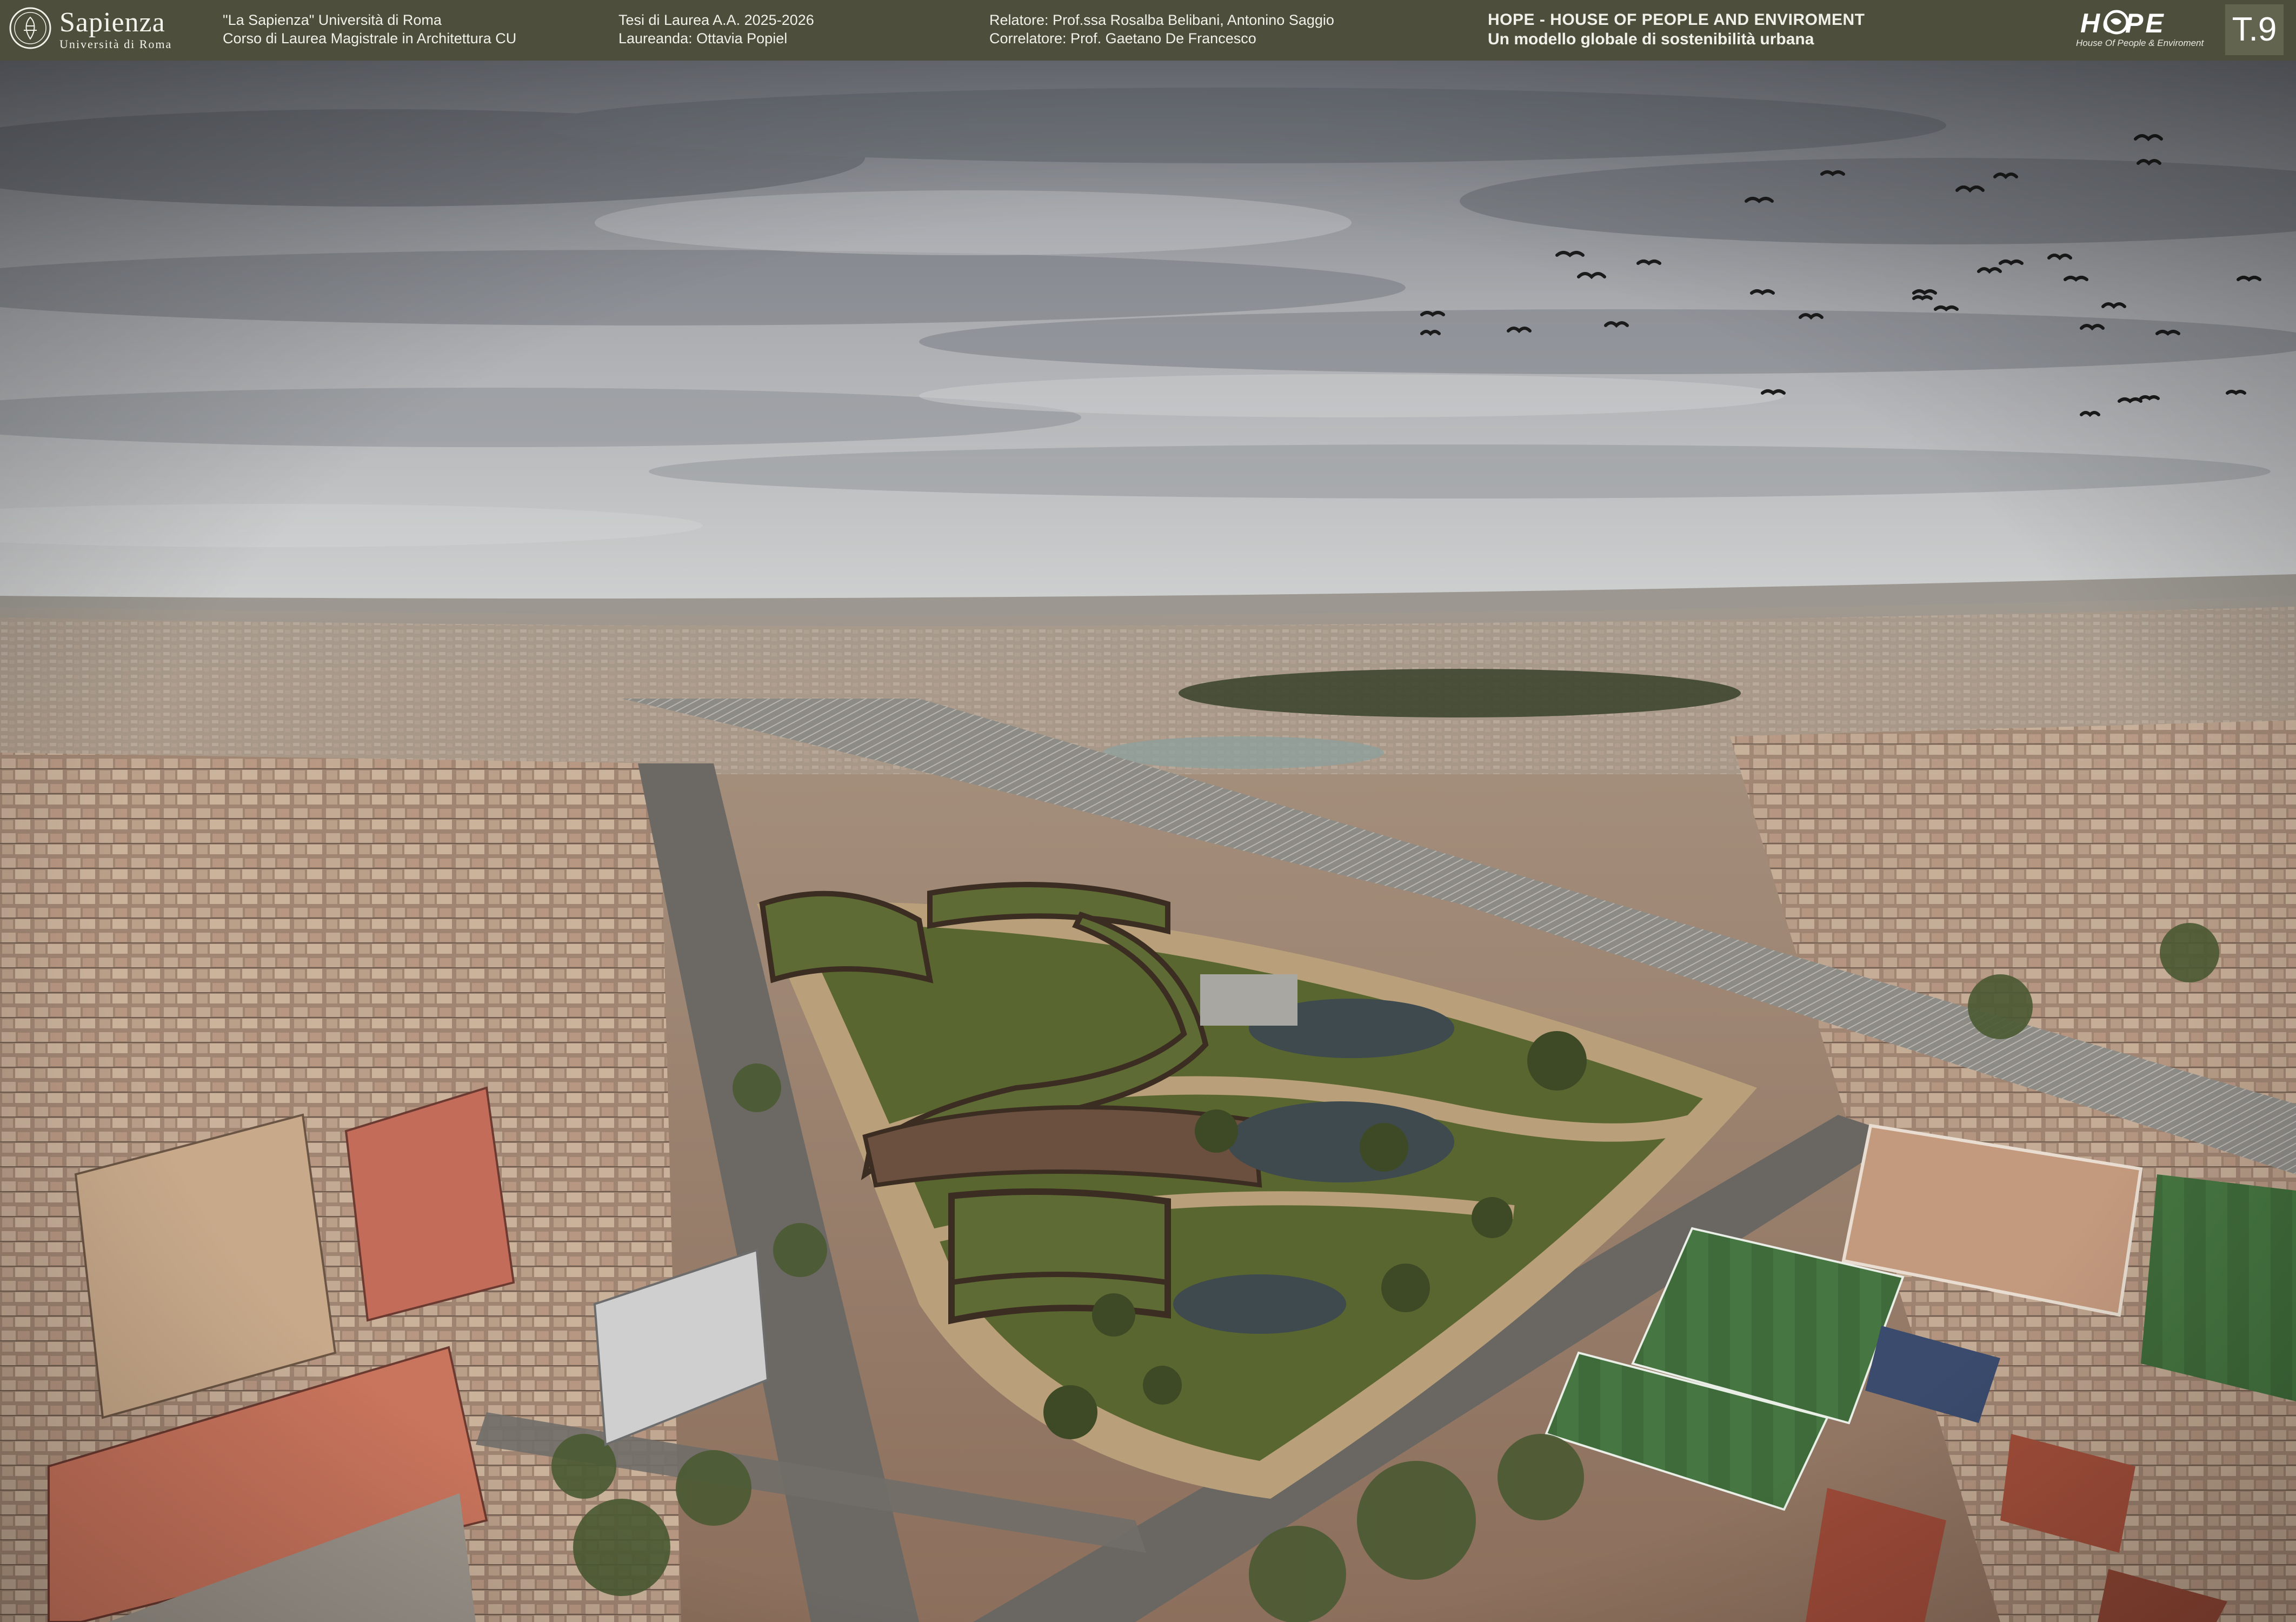 Image resolution: width=2296 pixels, height=1622 pixels. I want to click on sheet-number: T.9, so click(2254, 29).